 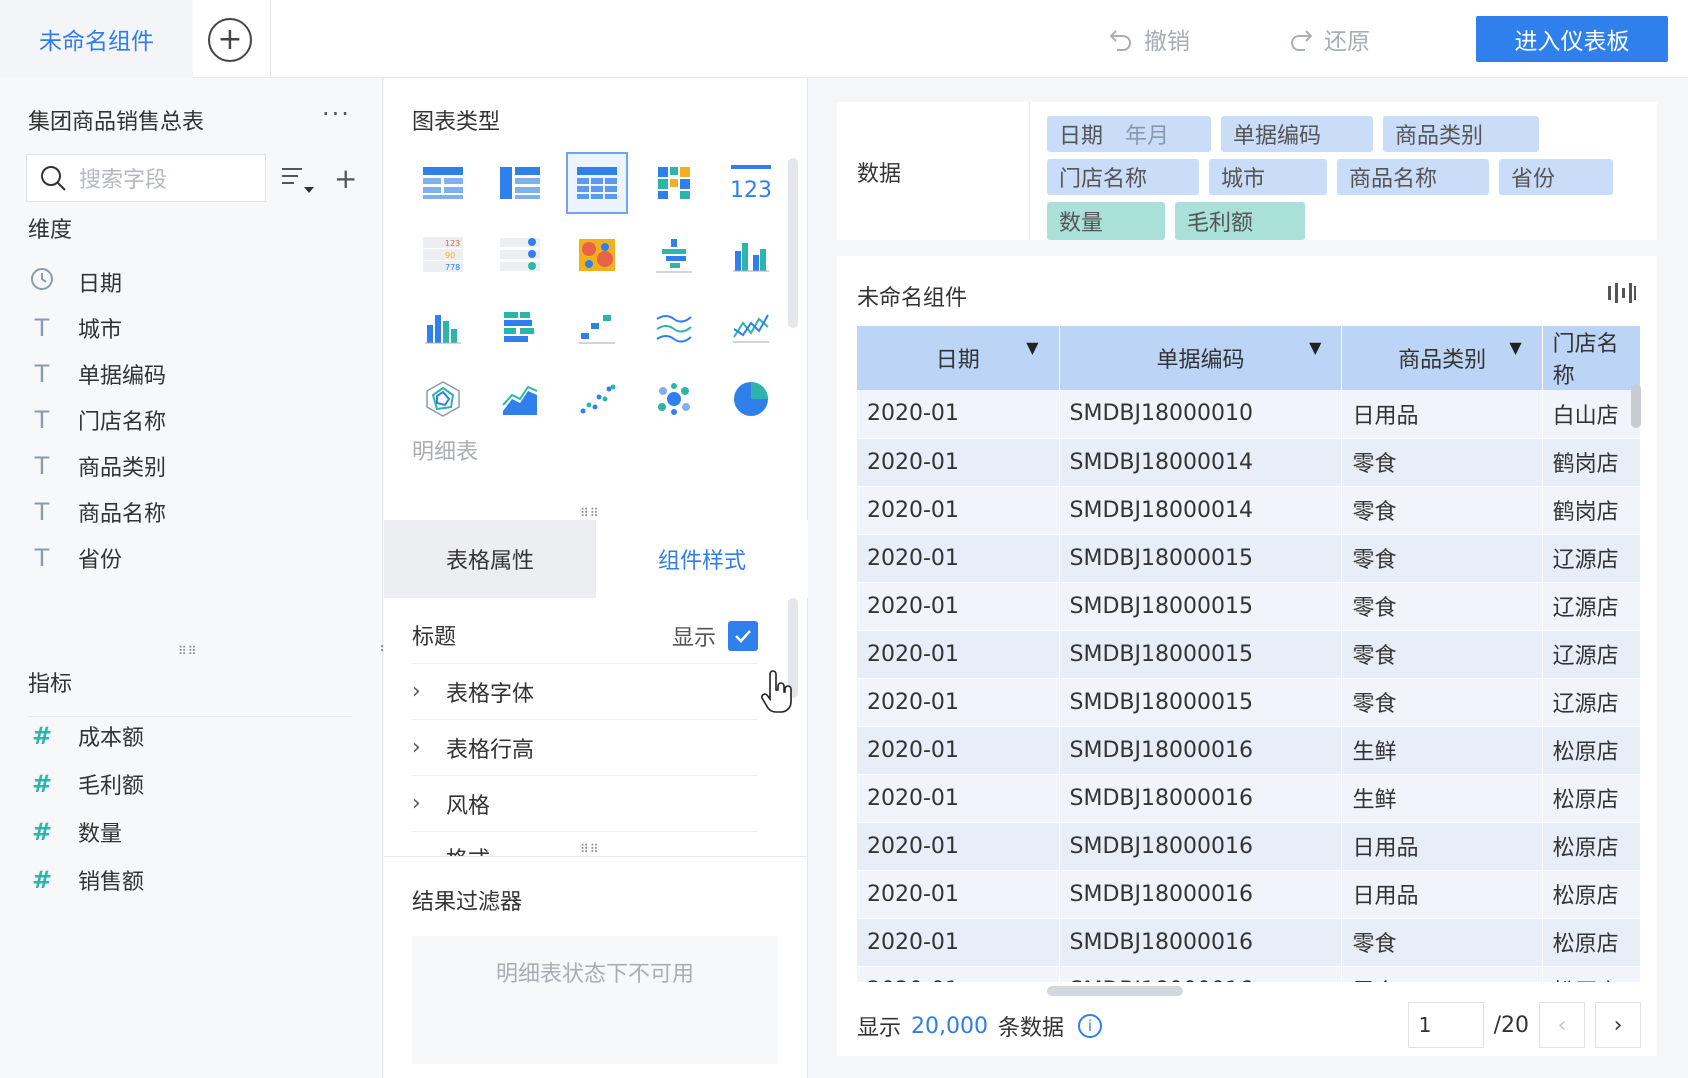 I want to click on detail-table-chart-icon, so click(x=597, y=183).